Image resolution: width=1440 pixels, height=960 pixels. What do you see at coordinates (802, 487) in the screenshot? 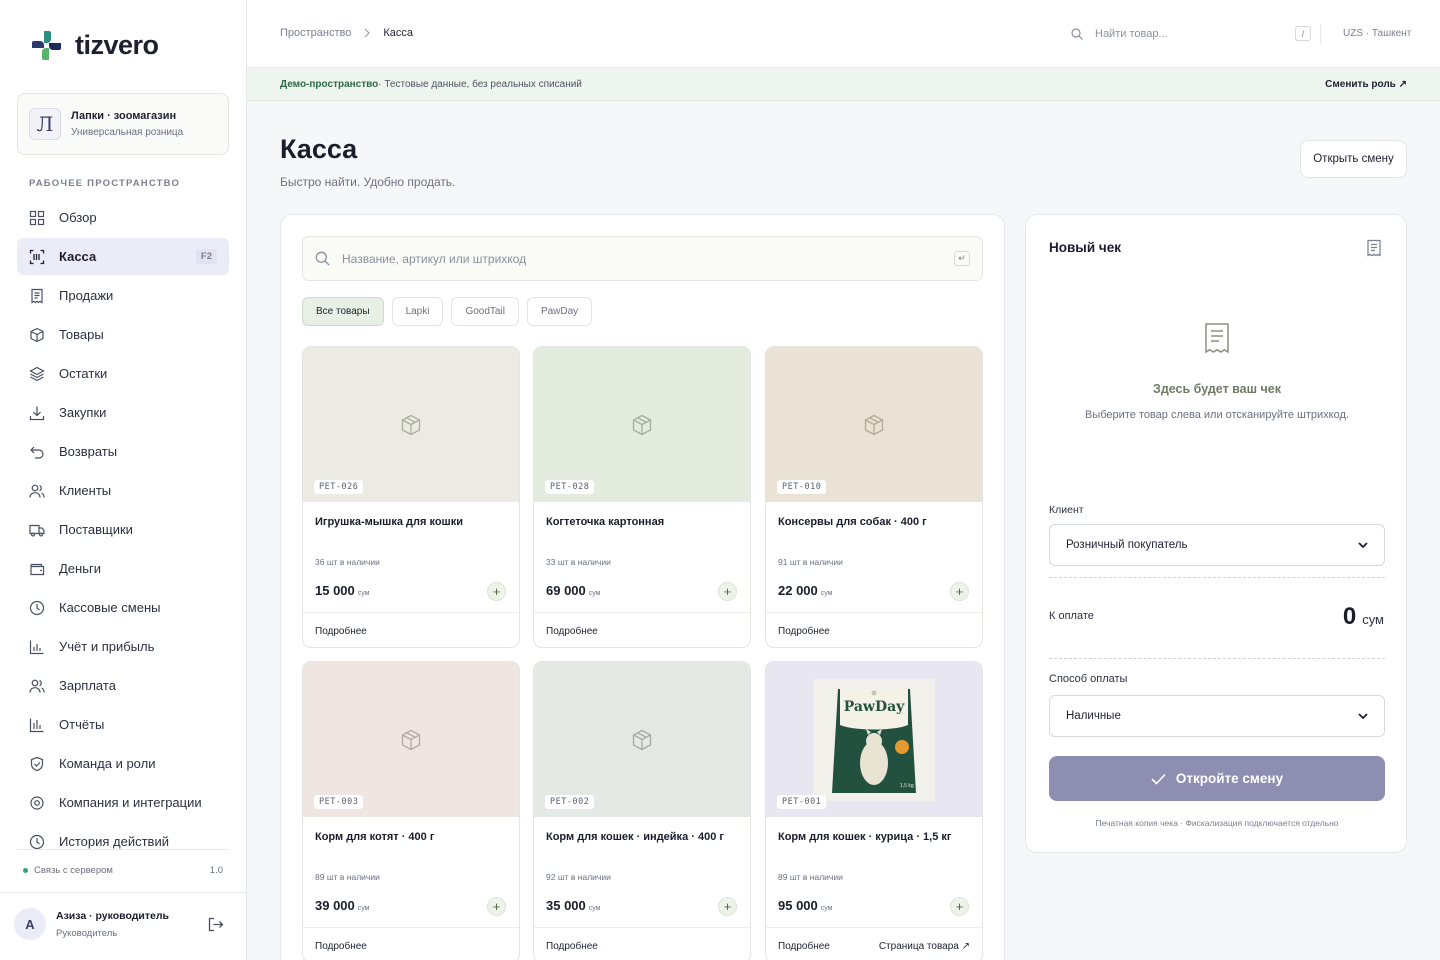
I see `sku-badge: PET-010` at bounding box center [802, 487].